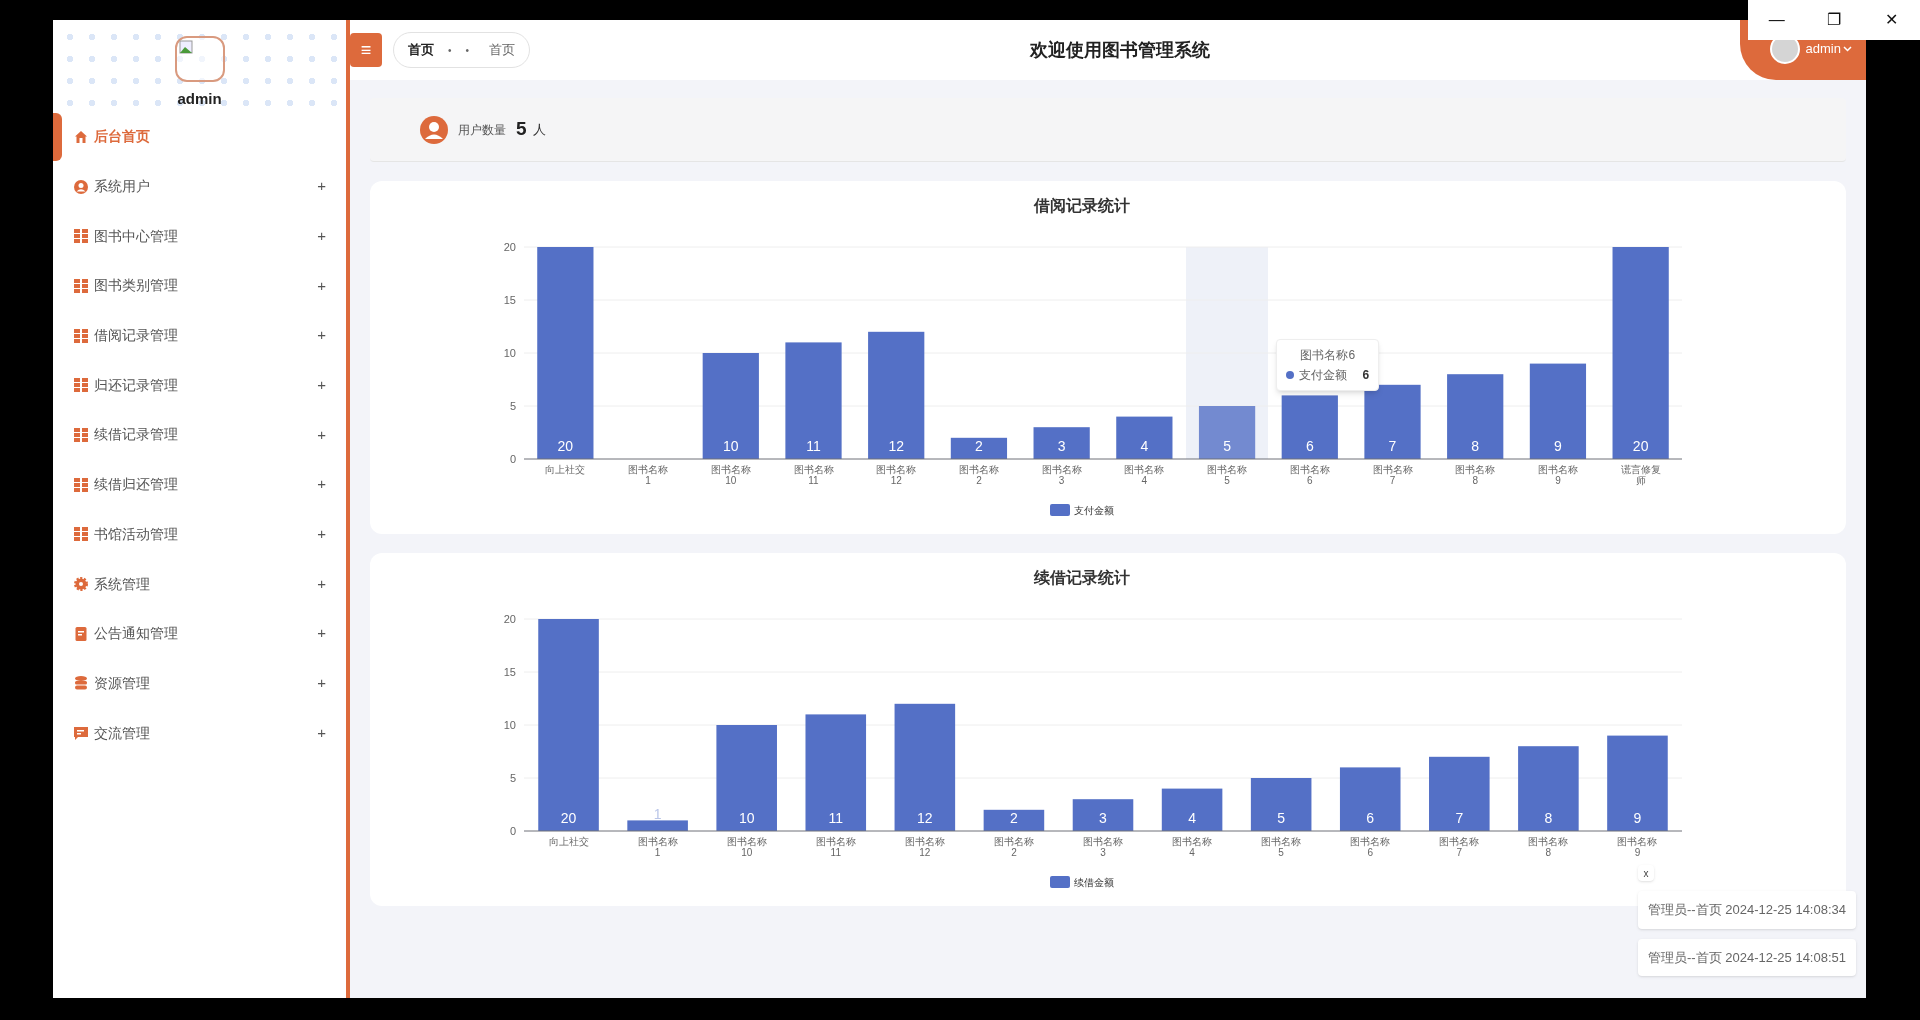 The image size is (1920, 1020). Describe the element at coordinates (1646, 873) in the screenshot. I see `close-button: x` at that location.